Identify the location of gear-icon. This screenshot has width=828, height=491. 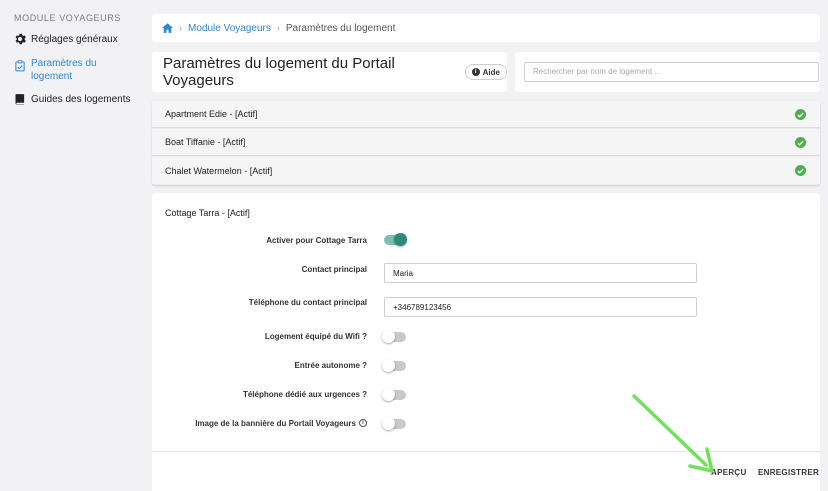
(20, 39).